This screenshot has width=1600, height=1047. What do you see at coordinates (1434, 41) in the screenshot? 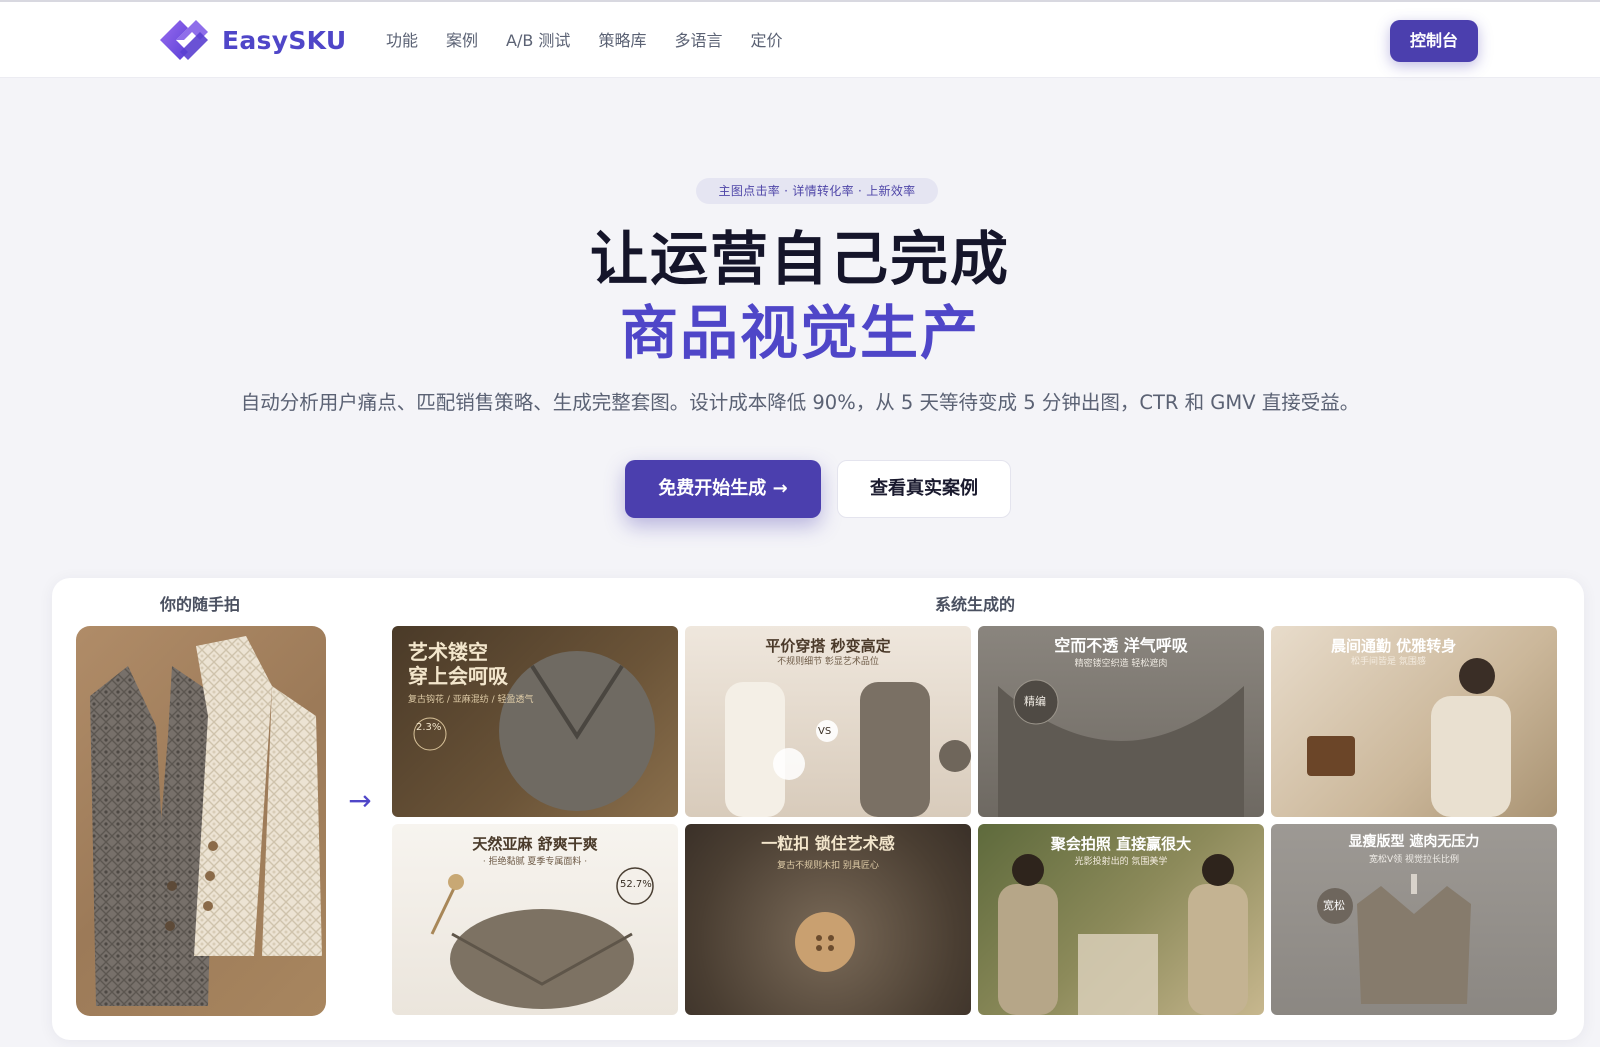
I see `console-button: 控制台` at bounding box center [1434, 41].